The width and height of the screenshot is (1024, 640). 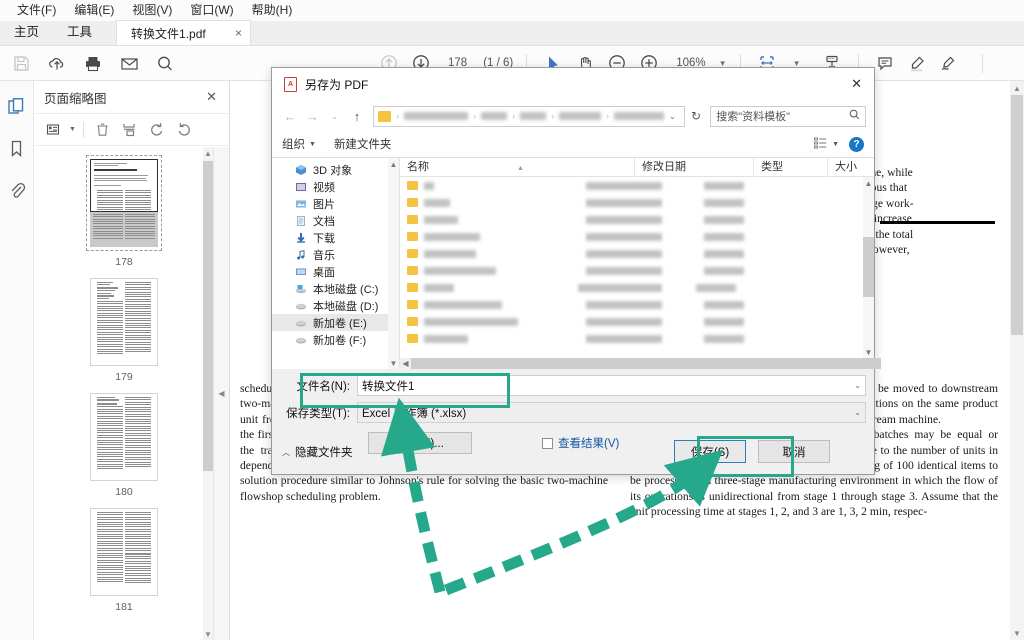 What do you see at coordinates (79, 32) in the screenshot?
I see `tab-tools: 工具` at bounding box center [79, 32].